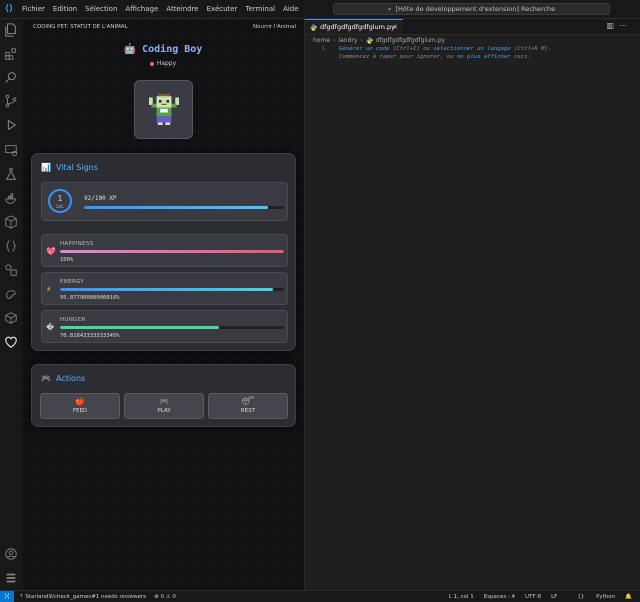  Describe the element at coordinates (357, 27) in the screenshot. I see `tab-label: dfgdfgdfgdfgdfglum.py` at that location.